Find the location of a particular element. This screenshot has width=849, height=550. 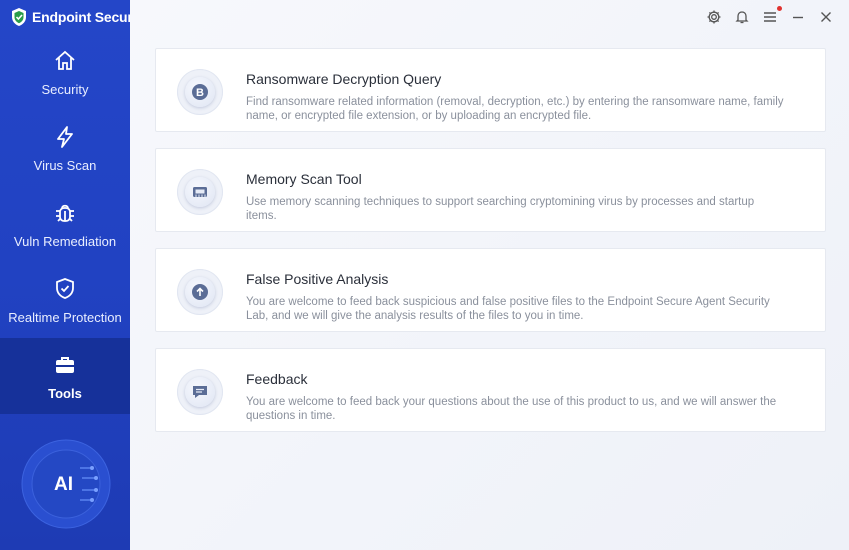

ai-label: AI is located at coordinates (63, 484).